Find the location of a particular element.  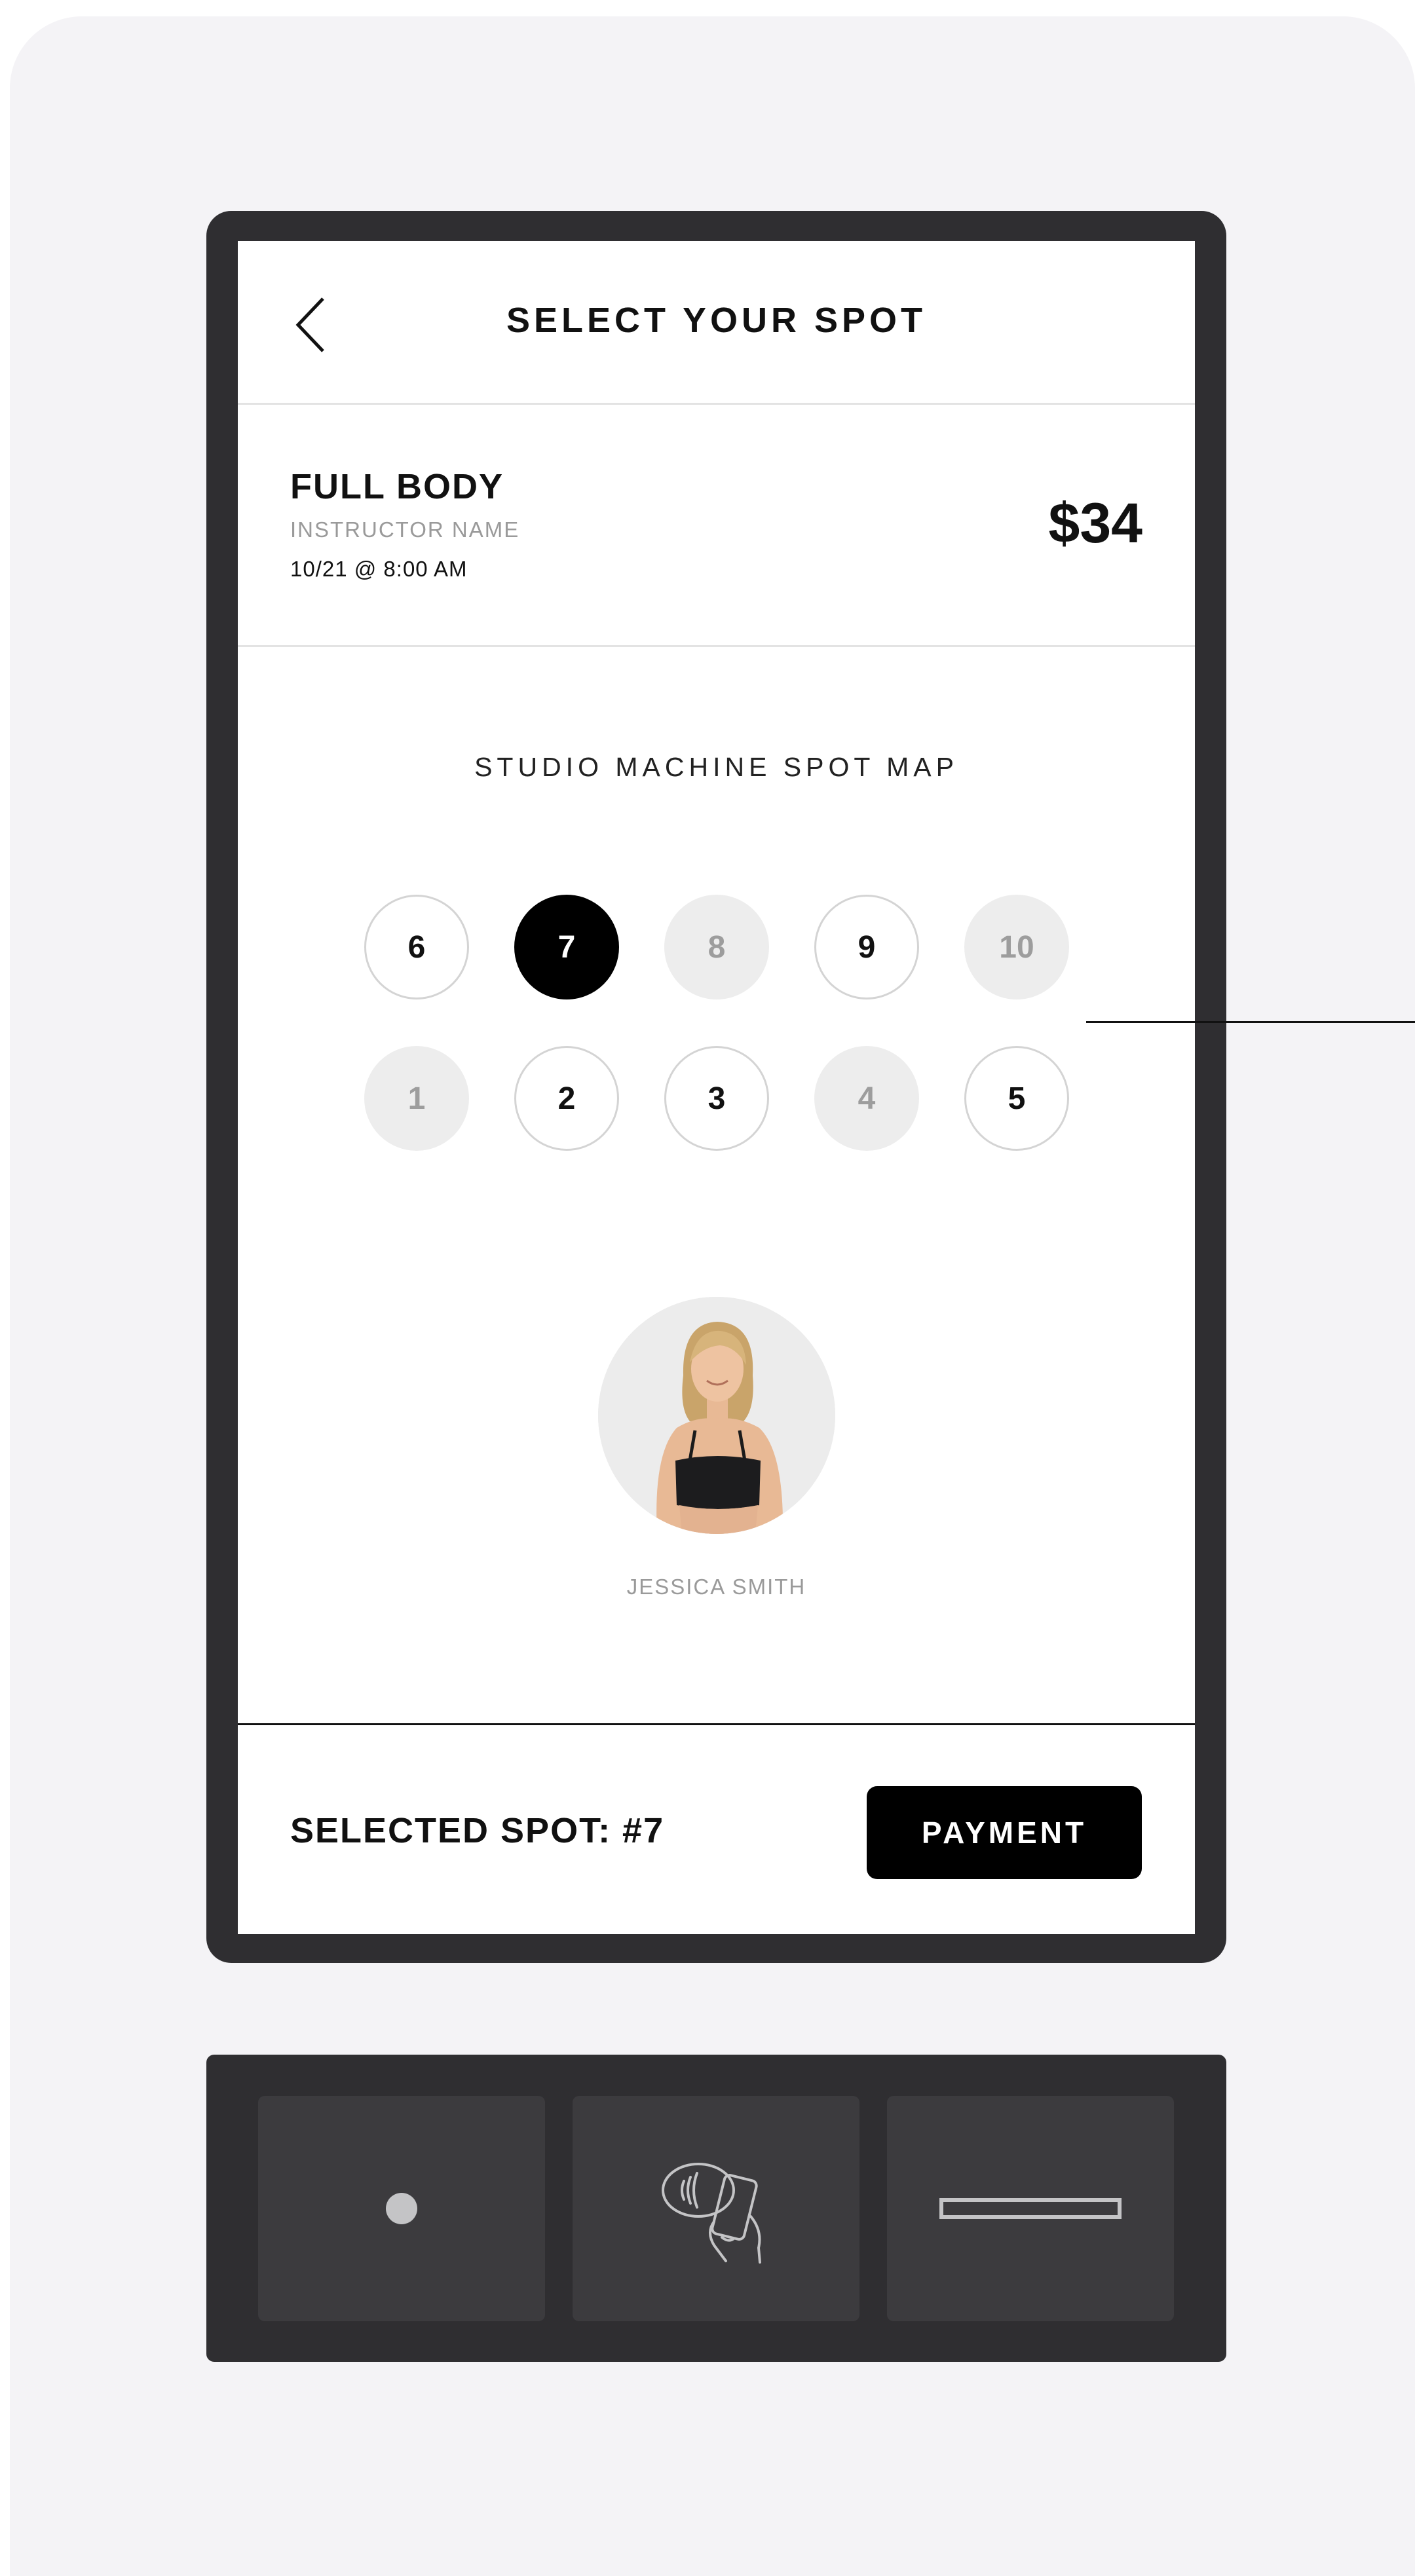

spot-10: 10 is located at coordinates (1016, 947).